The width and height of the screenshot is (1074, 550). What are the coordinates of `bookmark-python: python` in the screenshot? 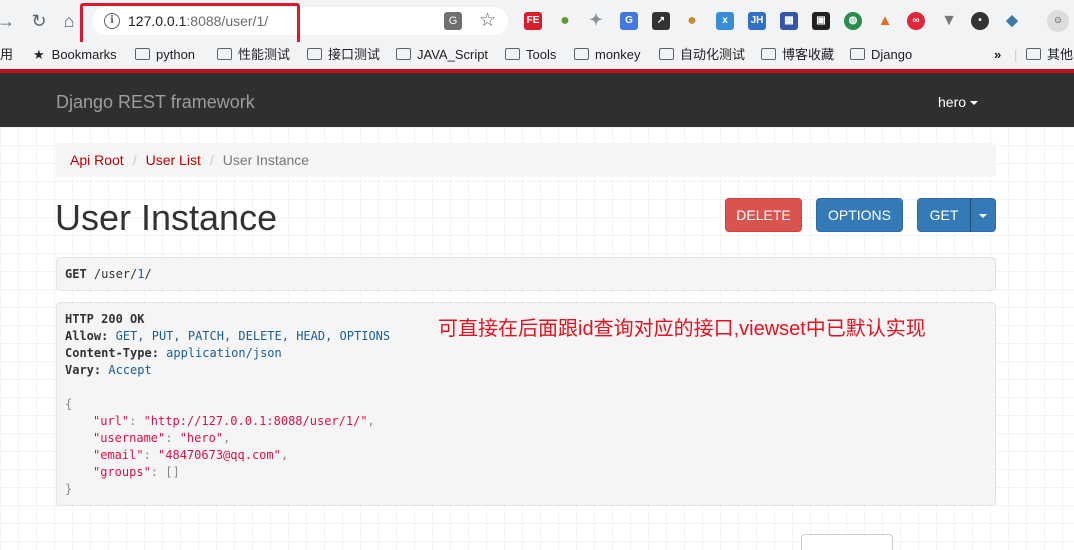 It's located at (165, 55).